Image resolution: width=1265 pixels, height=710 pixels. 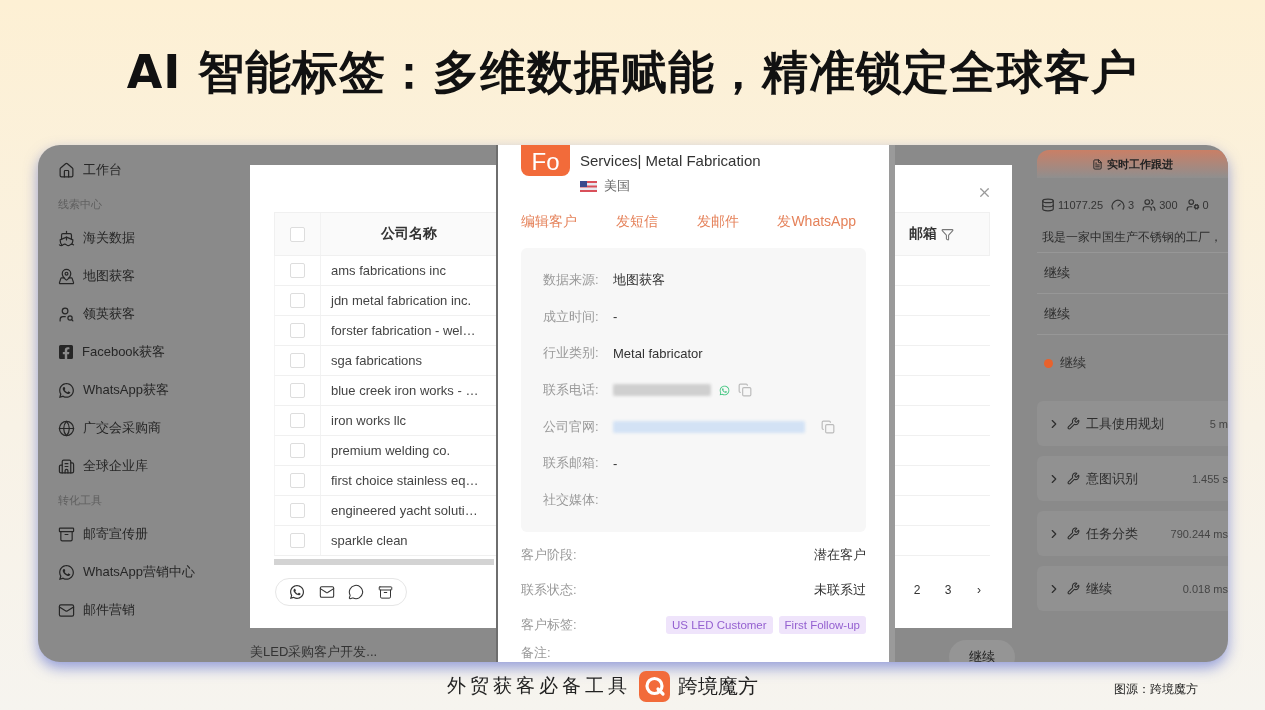 I want to click on home-icon, so click(x=66, y=170).